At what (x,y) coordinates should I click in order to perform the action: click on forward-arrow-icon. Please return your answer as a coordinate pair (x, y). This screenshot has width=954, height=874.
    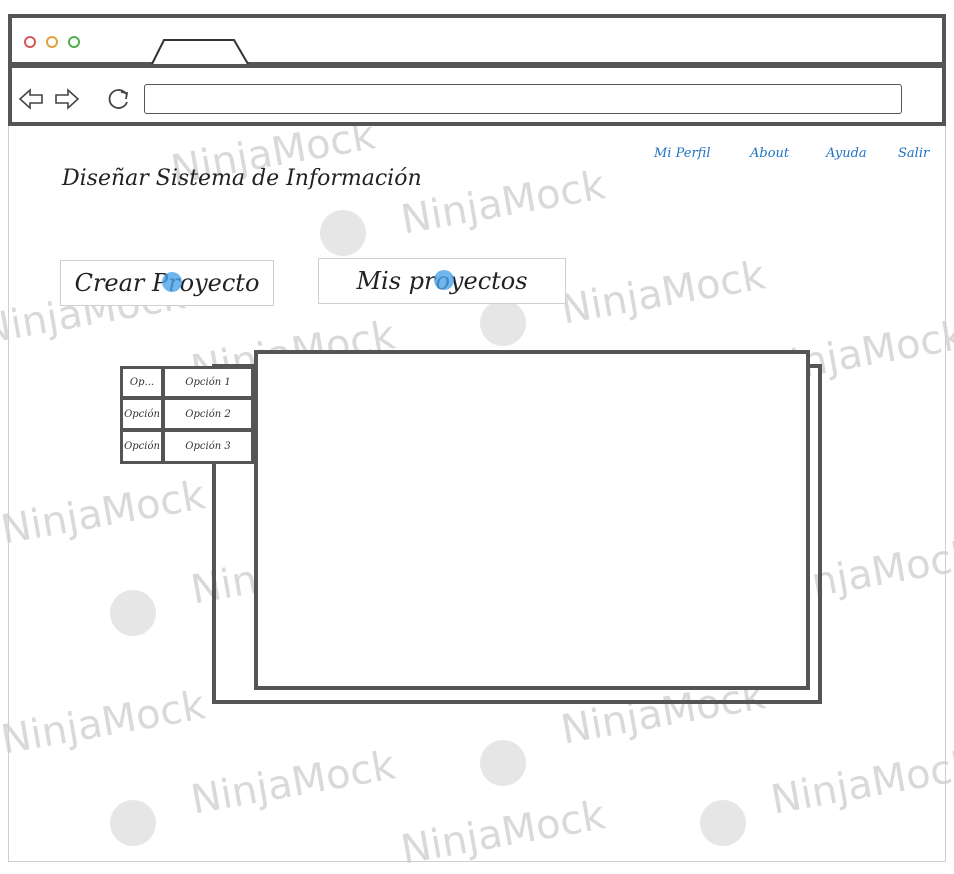
    Looking at the image, I should click on (67, 99).